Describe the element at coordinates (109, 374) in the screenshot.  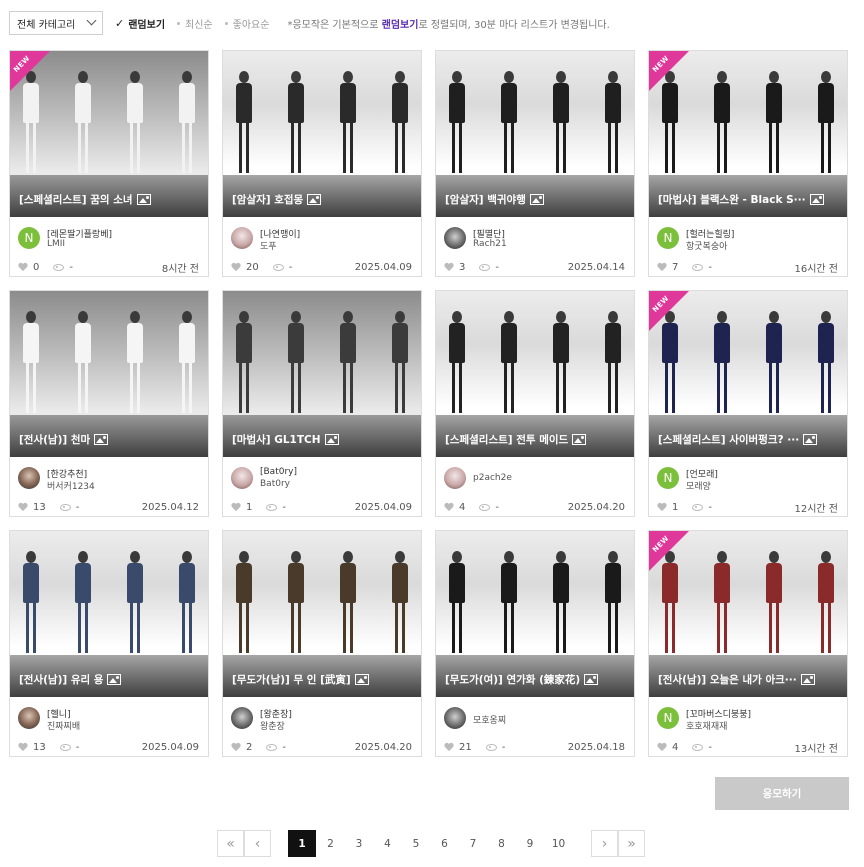
I see `entry-thumbnail: [전사(남)] 천마` at that location.